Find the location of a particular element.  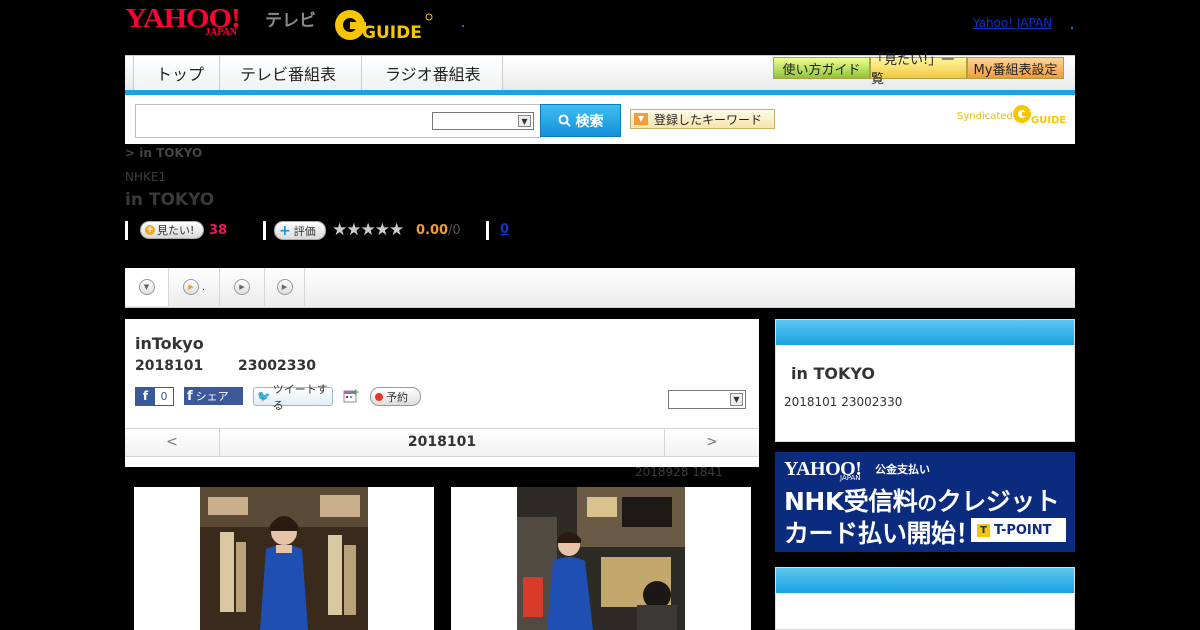

reserve-label: 予約 is located at coordinates (397, 397).